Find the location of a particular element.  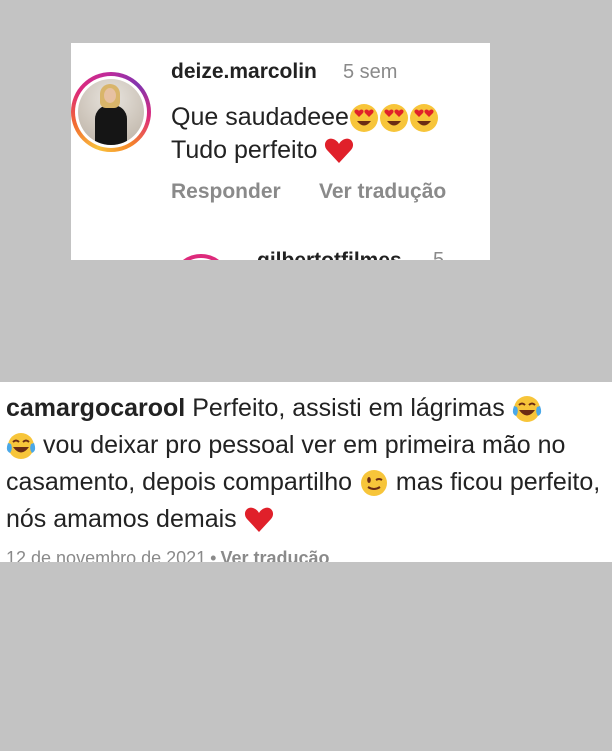

comment-line-2: Tudo perfeito is located at coordinates (244, 150).